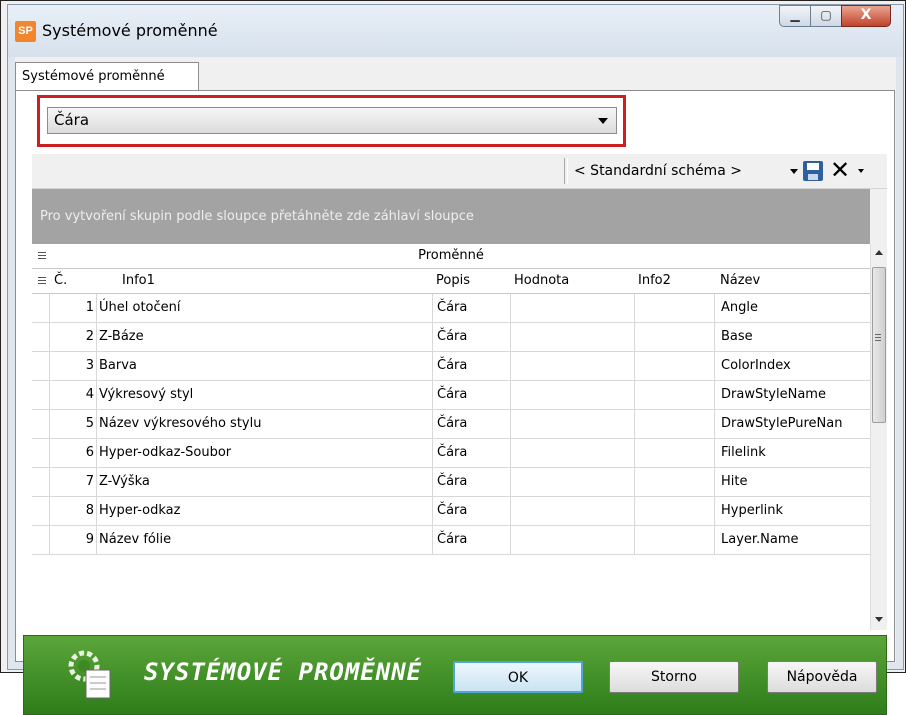 Image resolution: width=906 pixels, height=715 pixels. Describe the element at coordinates (861, 171) in the screenshot. I see `toolbar-overflow-icon` at that location.